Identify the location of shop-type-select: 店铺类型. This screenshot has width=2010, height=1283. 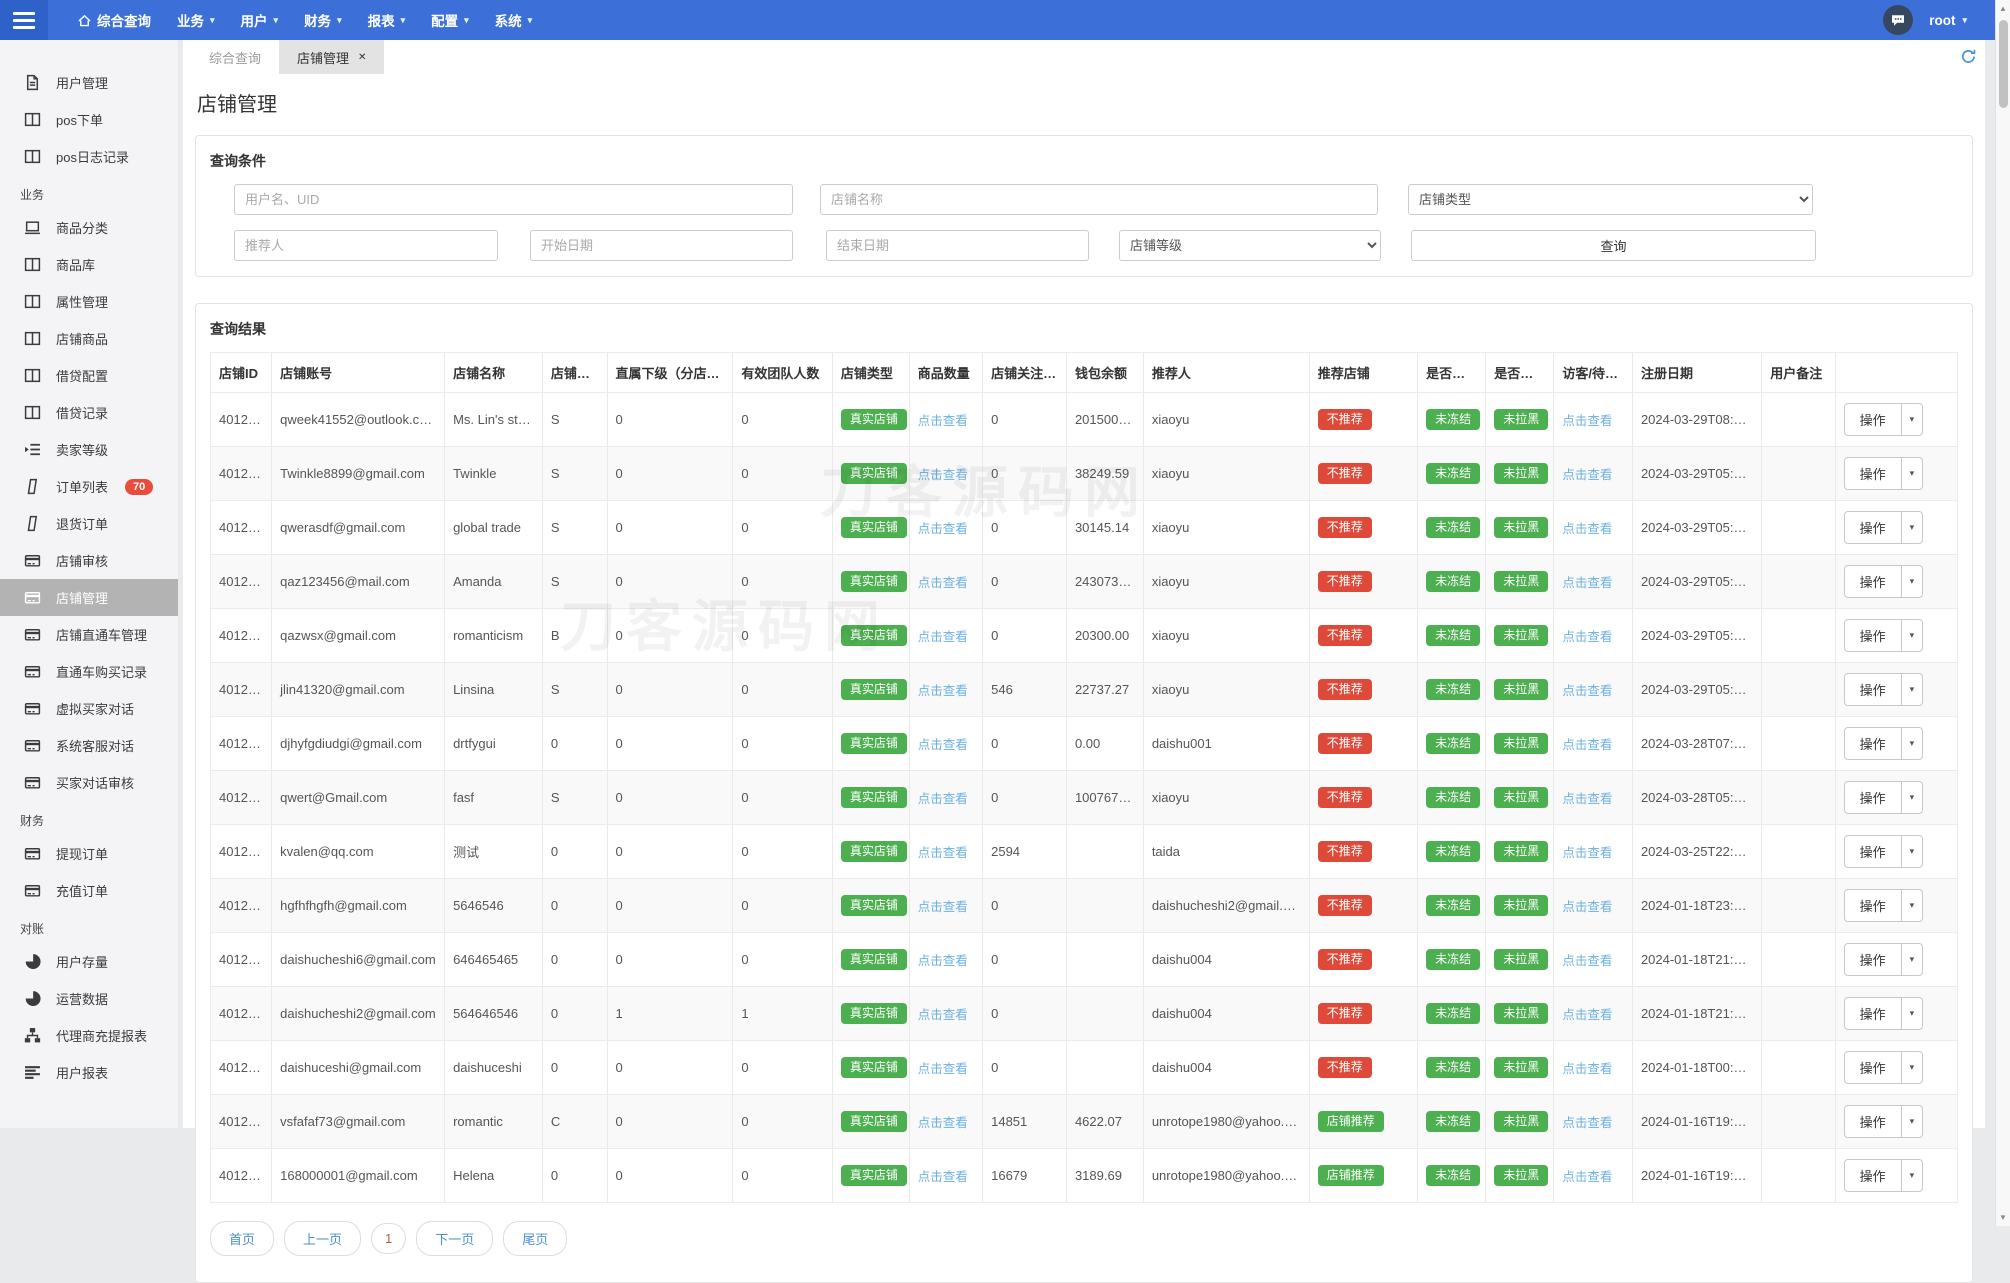
(1610, 199).